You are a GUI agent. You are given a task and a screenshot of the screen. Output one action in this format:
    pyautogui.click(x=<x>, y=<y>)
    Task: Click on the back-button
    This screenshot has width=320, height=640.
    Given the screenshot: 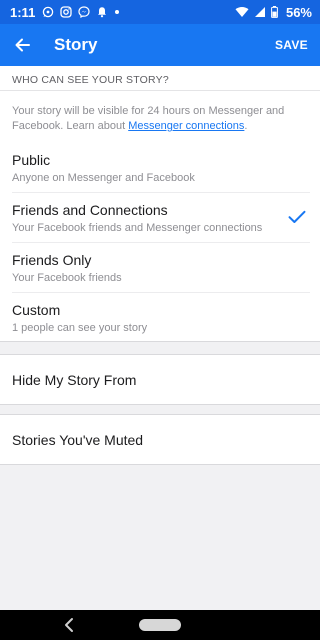 What is the action you would take?
    pyautogui.click(x=22, y=45)
    